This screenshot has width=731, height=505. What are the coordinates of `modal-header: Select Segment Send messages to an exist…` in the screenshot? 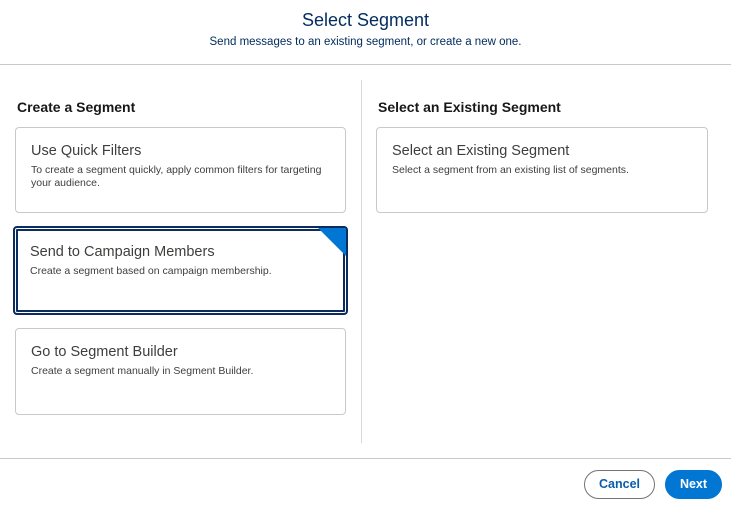 It's located at (365, 32).